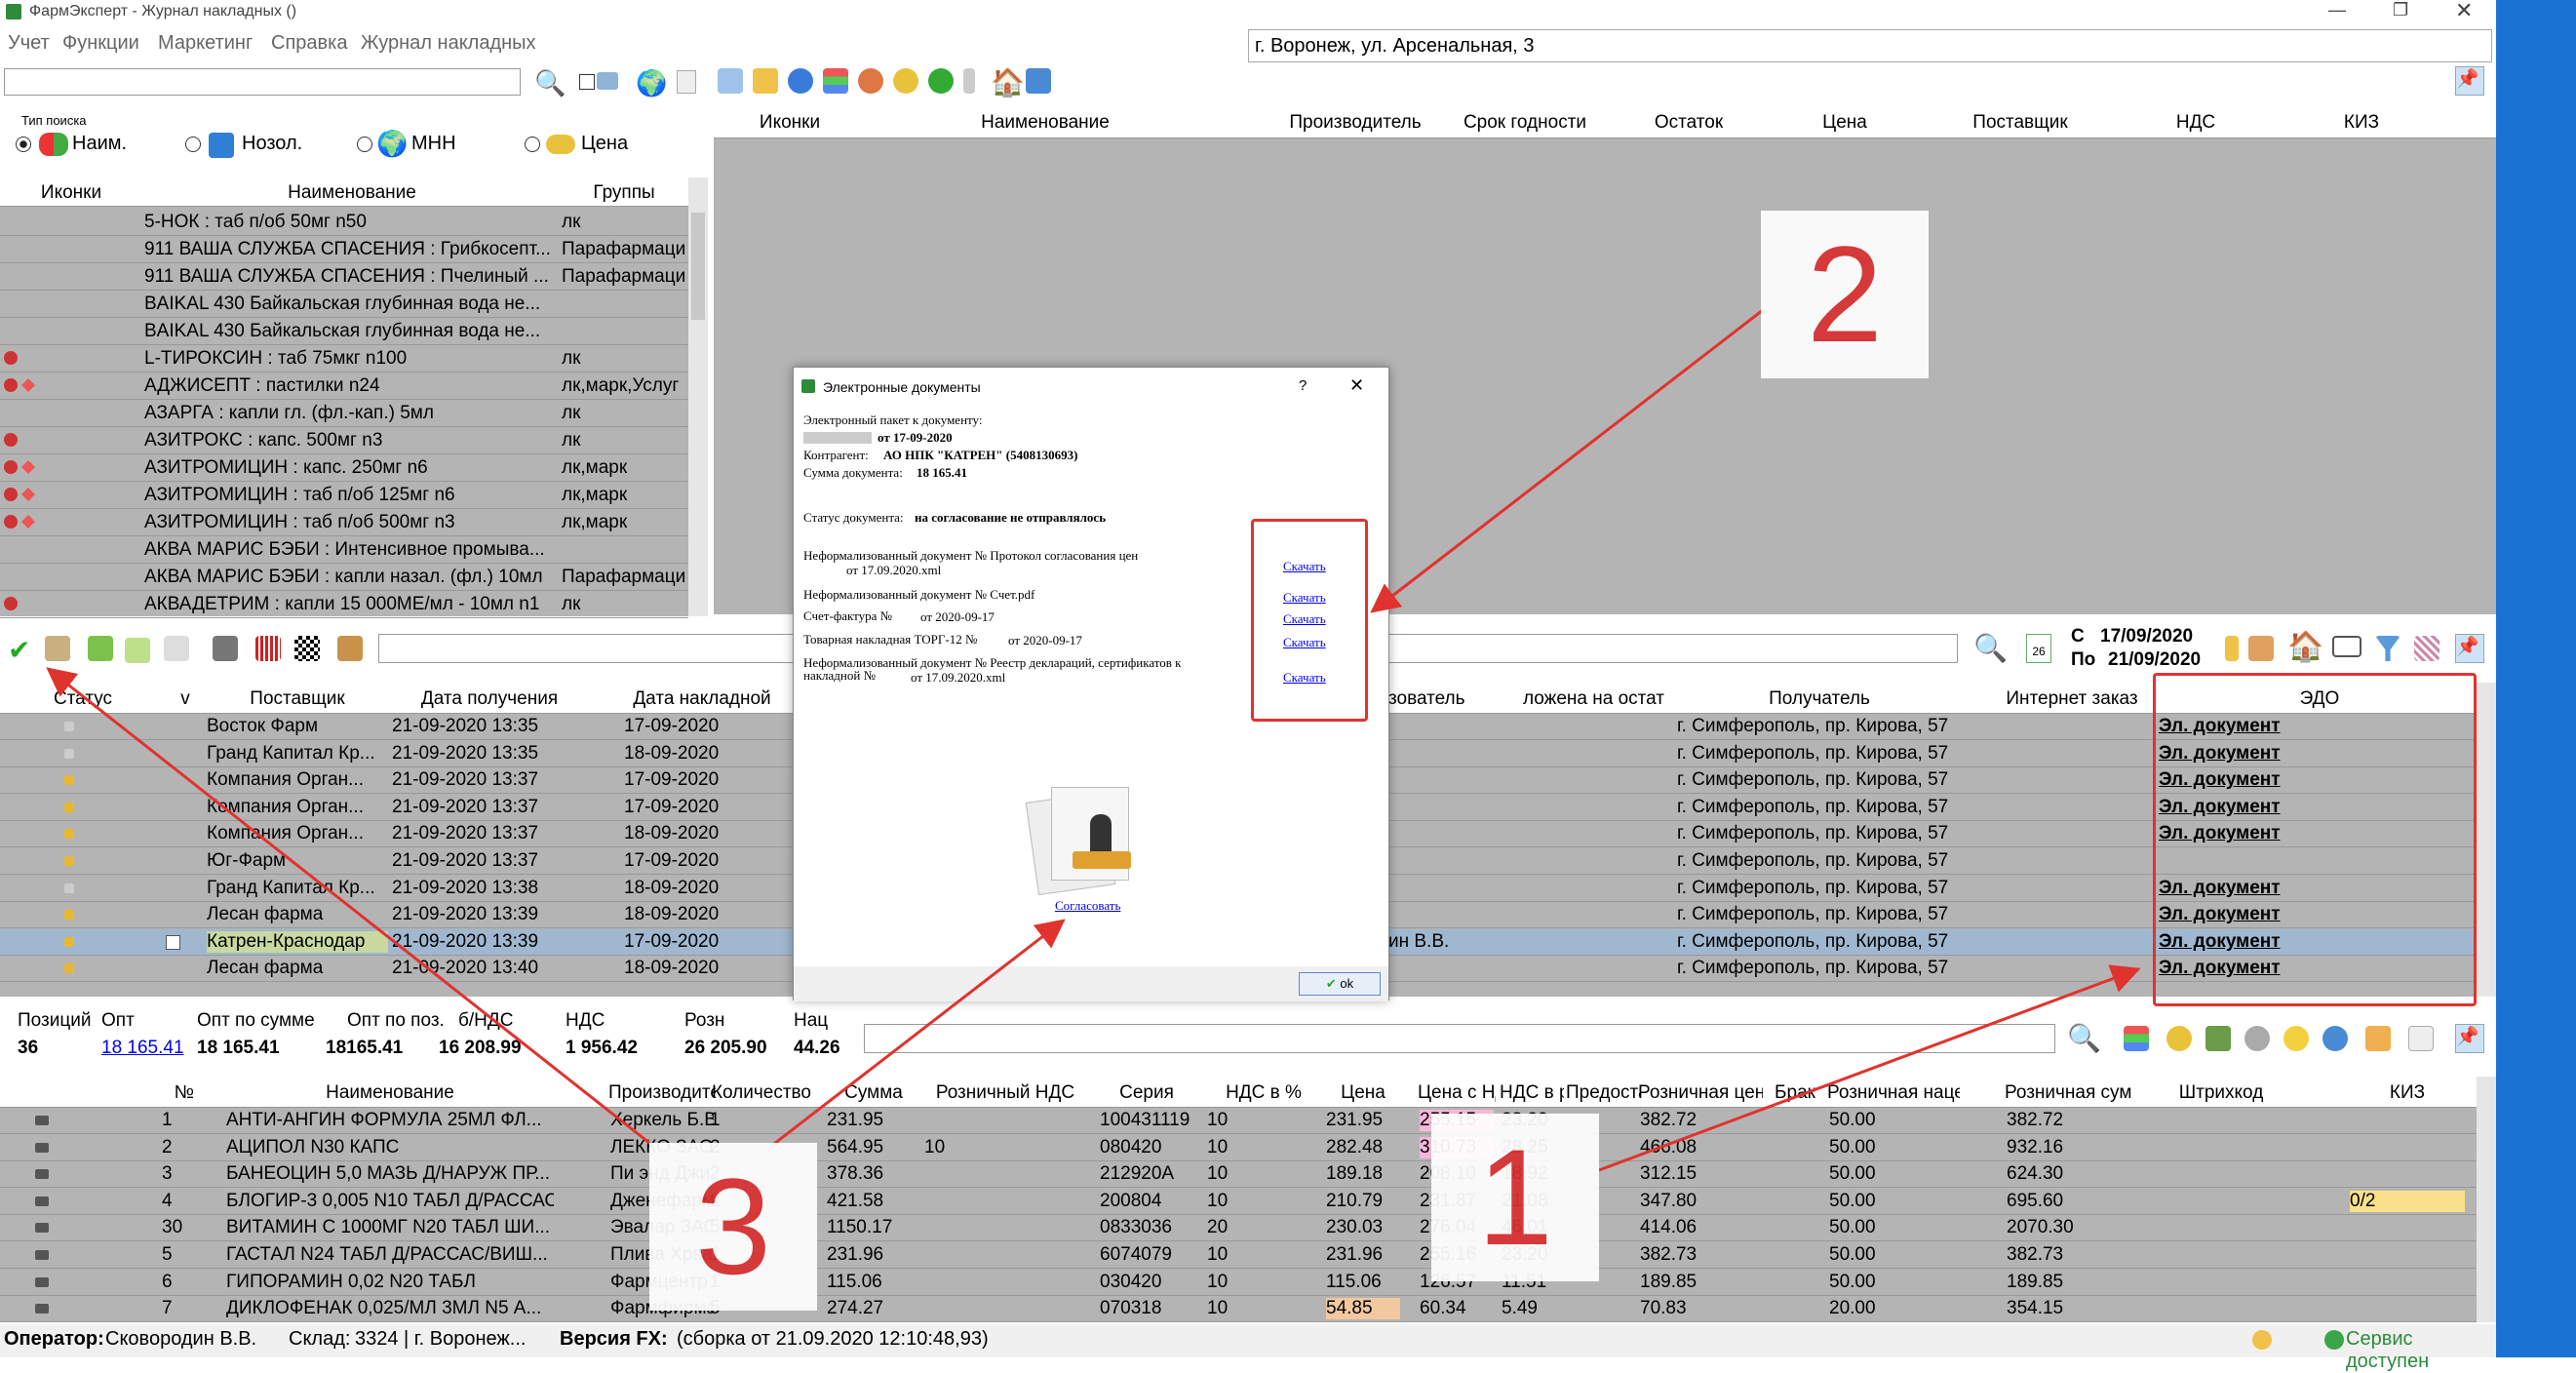 This screenshot has width=2576, height=1373. Describe the element at coordinates (2536, 678) in the screenshot. I see `desktop-edge` at that location.